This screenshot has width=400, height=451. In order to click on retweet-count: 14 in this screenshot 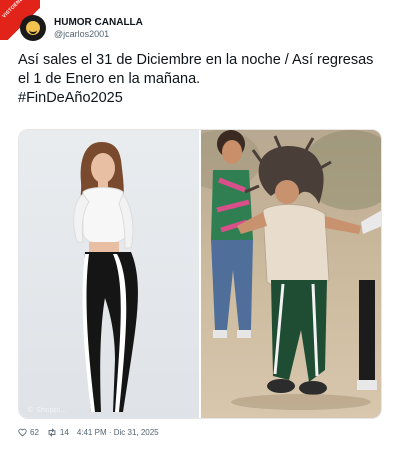, I will do `click(64, 432)`.